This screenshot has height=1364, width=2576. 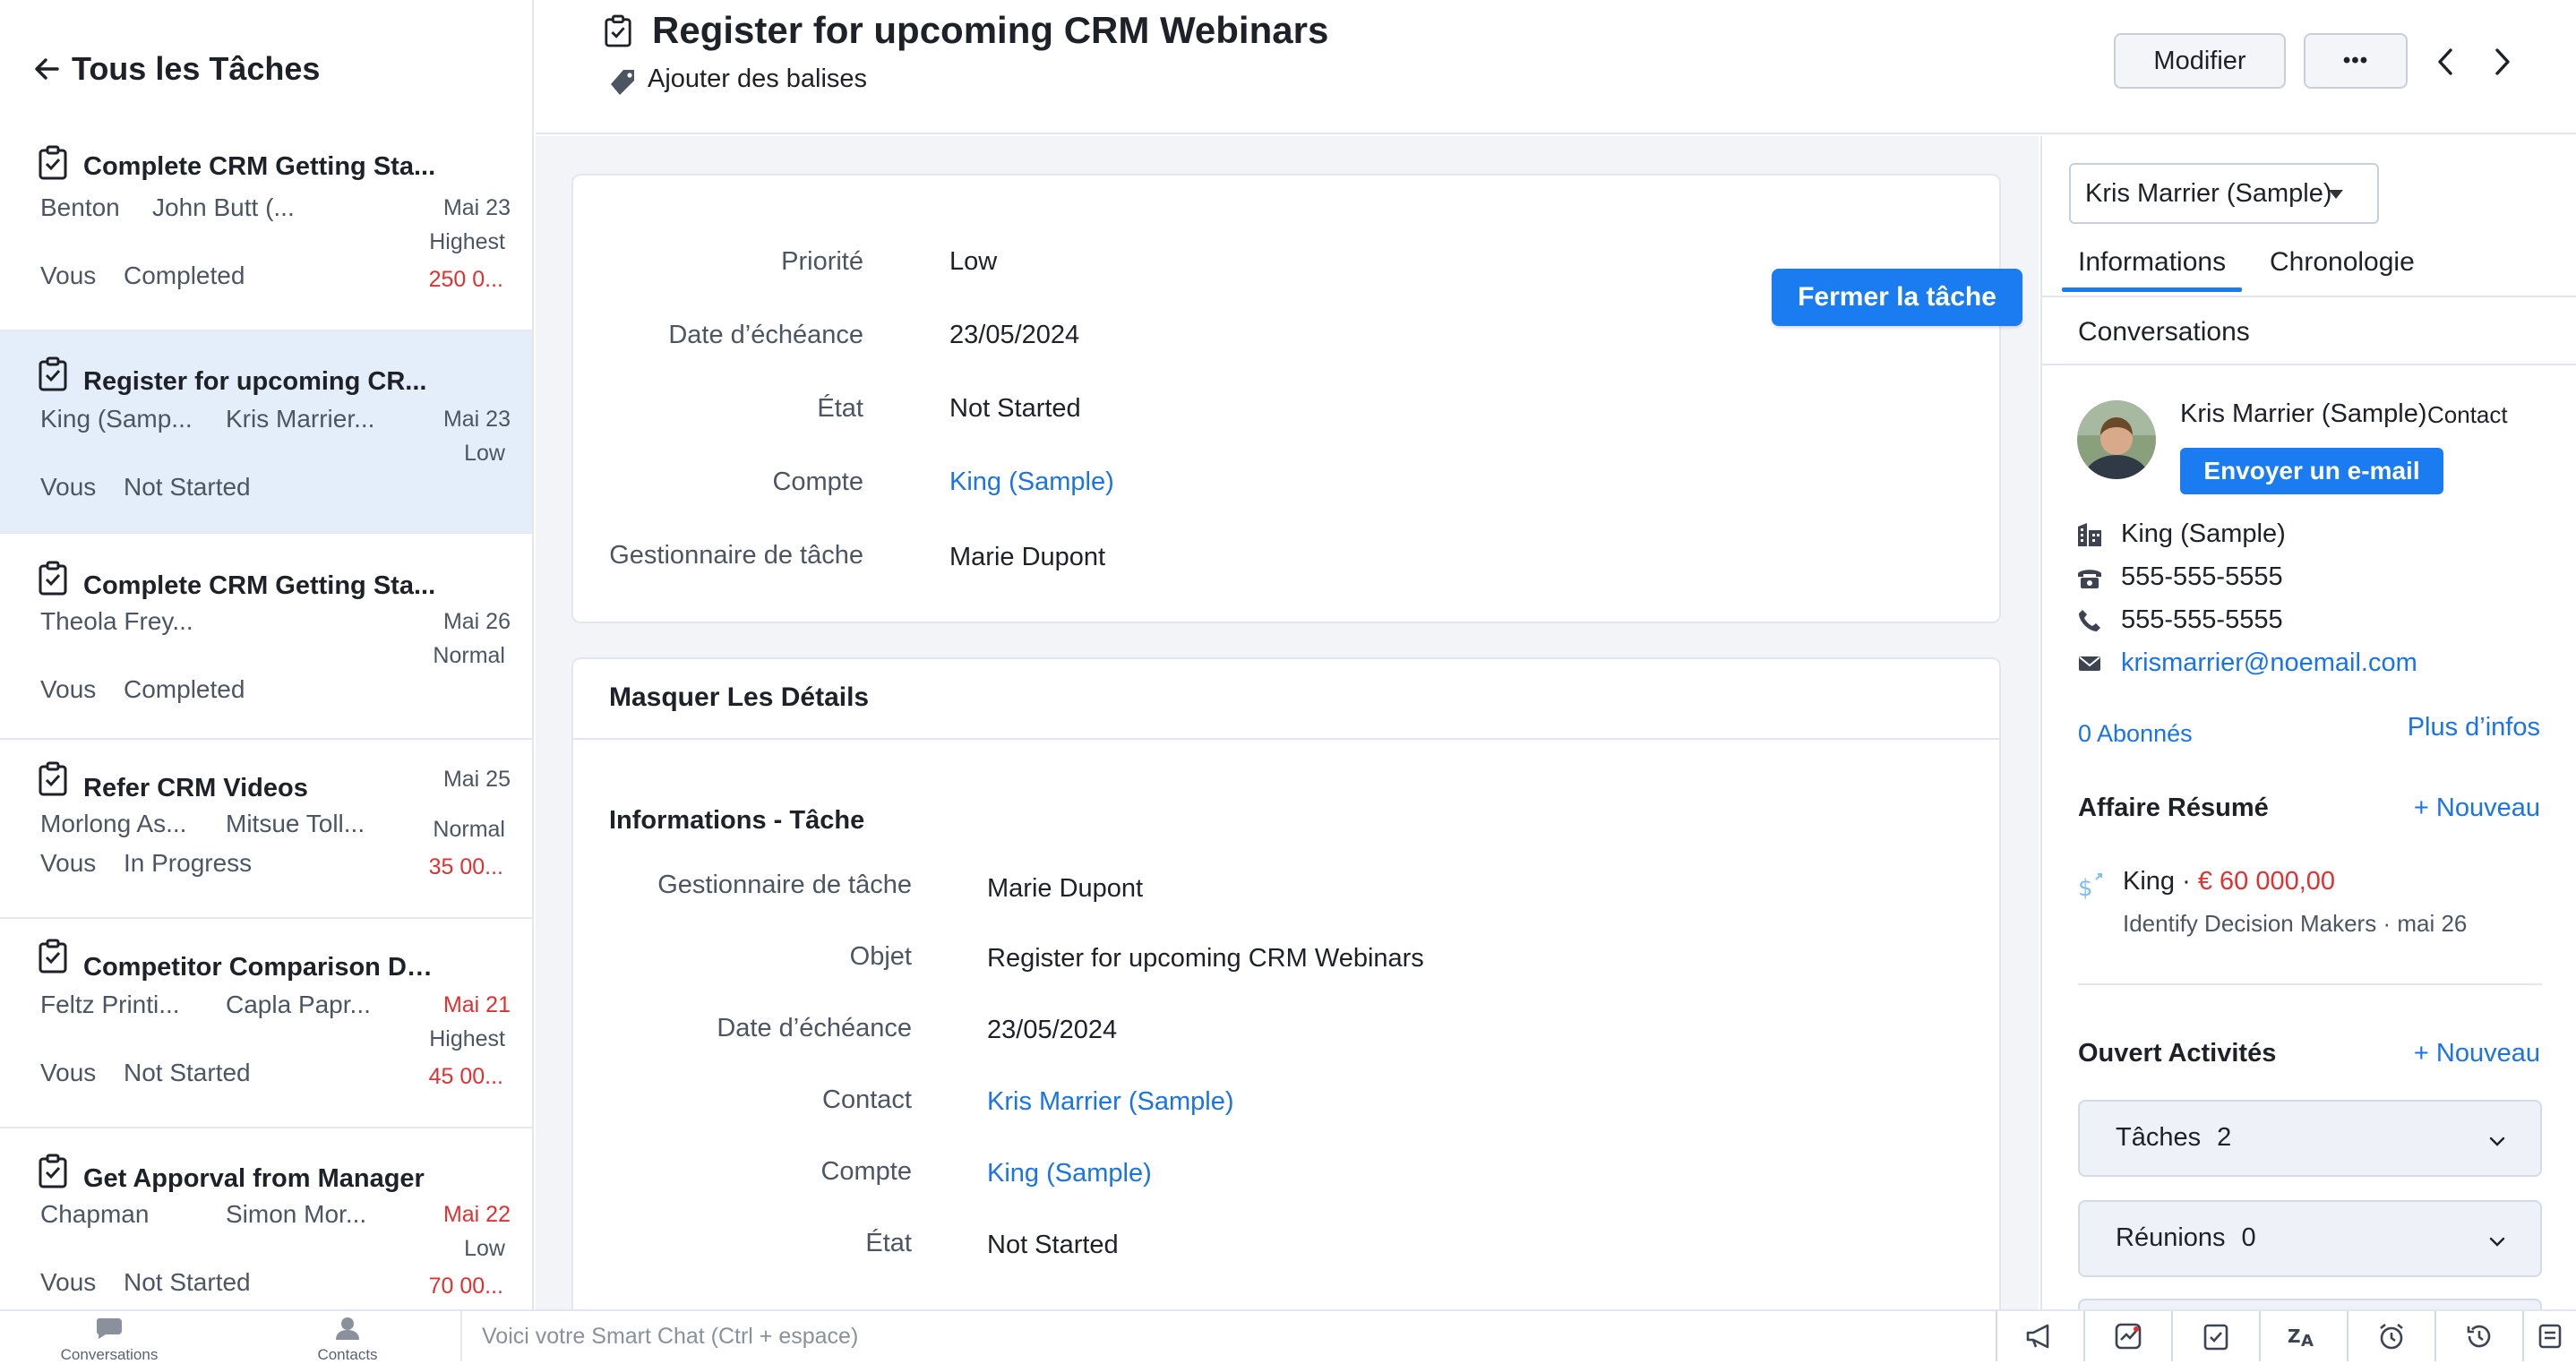 I want to click on reminders-button, so click(x=2390, y=1336).